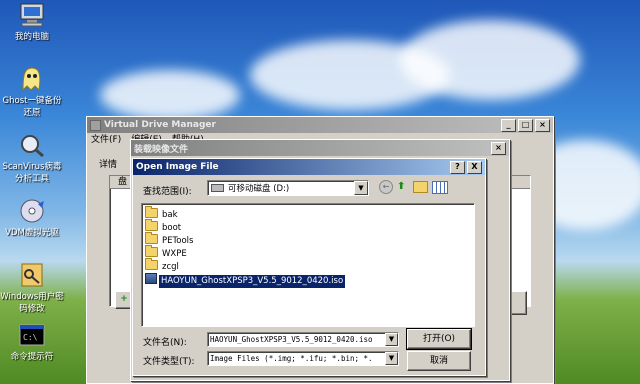  What do you see at coordinates (30, 337) in the screenshot?
I see `svg-text: C:\` at bounding box center [30, 337].